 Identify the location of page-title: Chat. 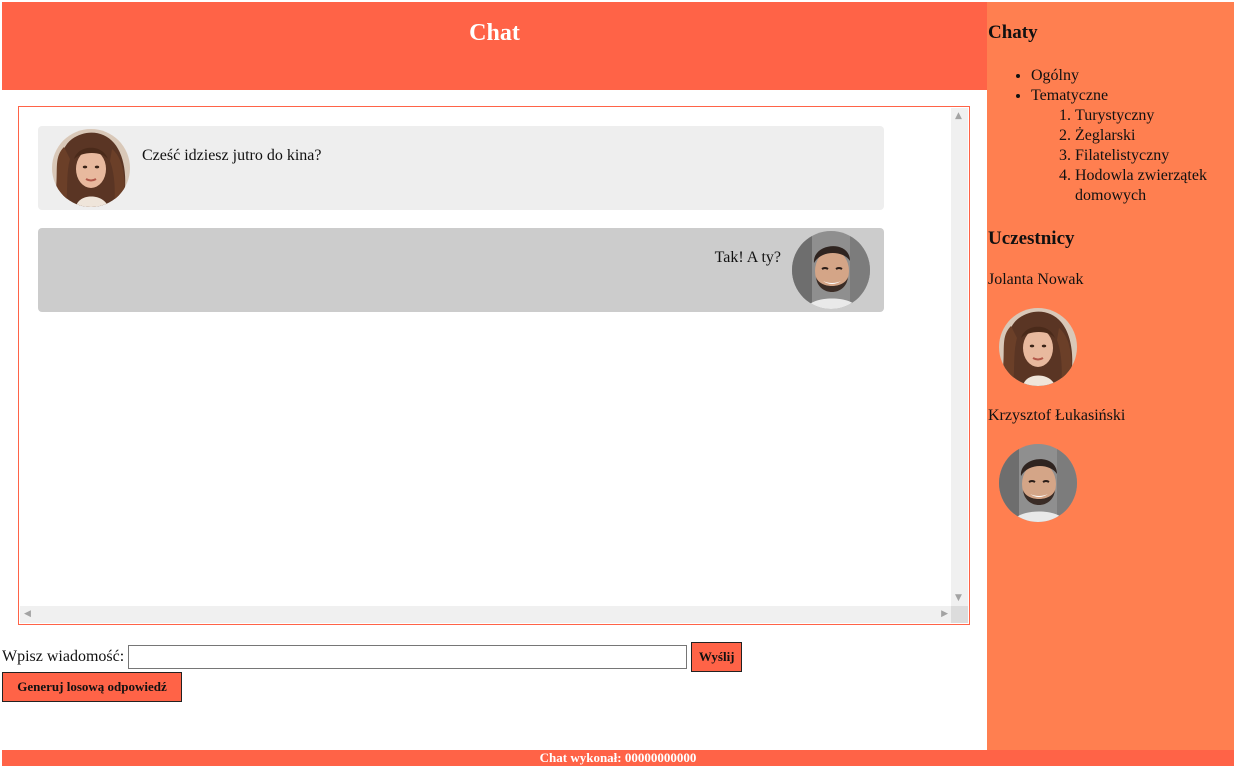
(494, 32).